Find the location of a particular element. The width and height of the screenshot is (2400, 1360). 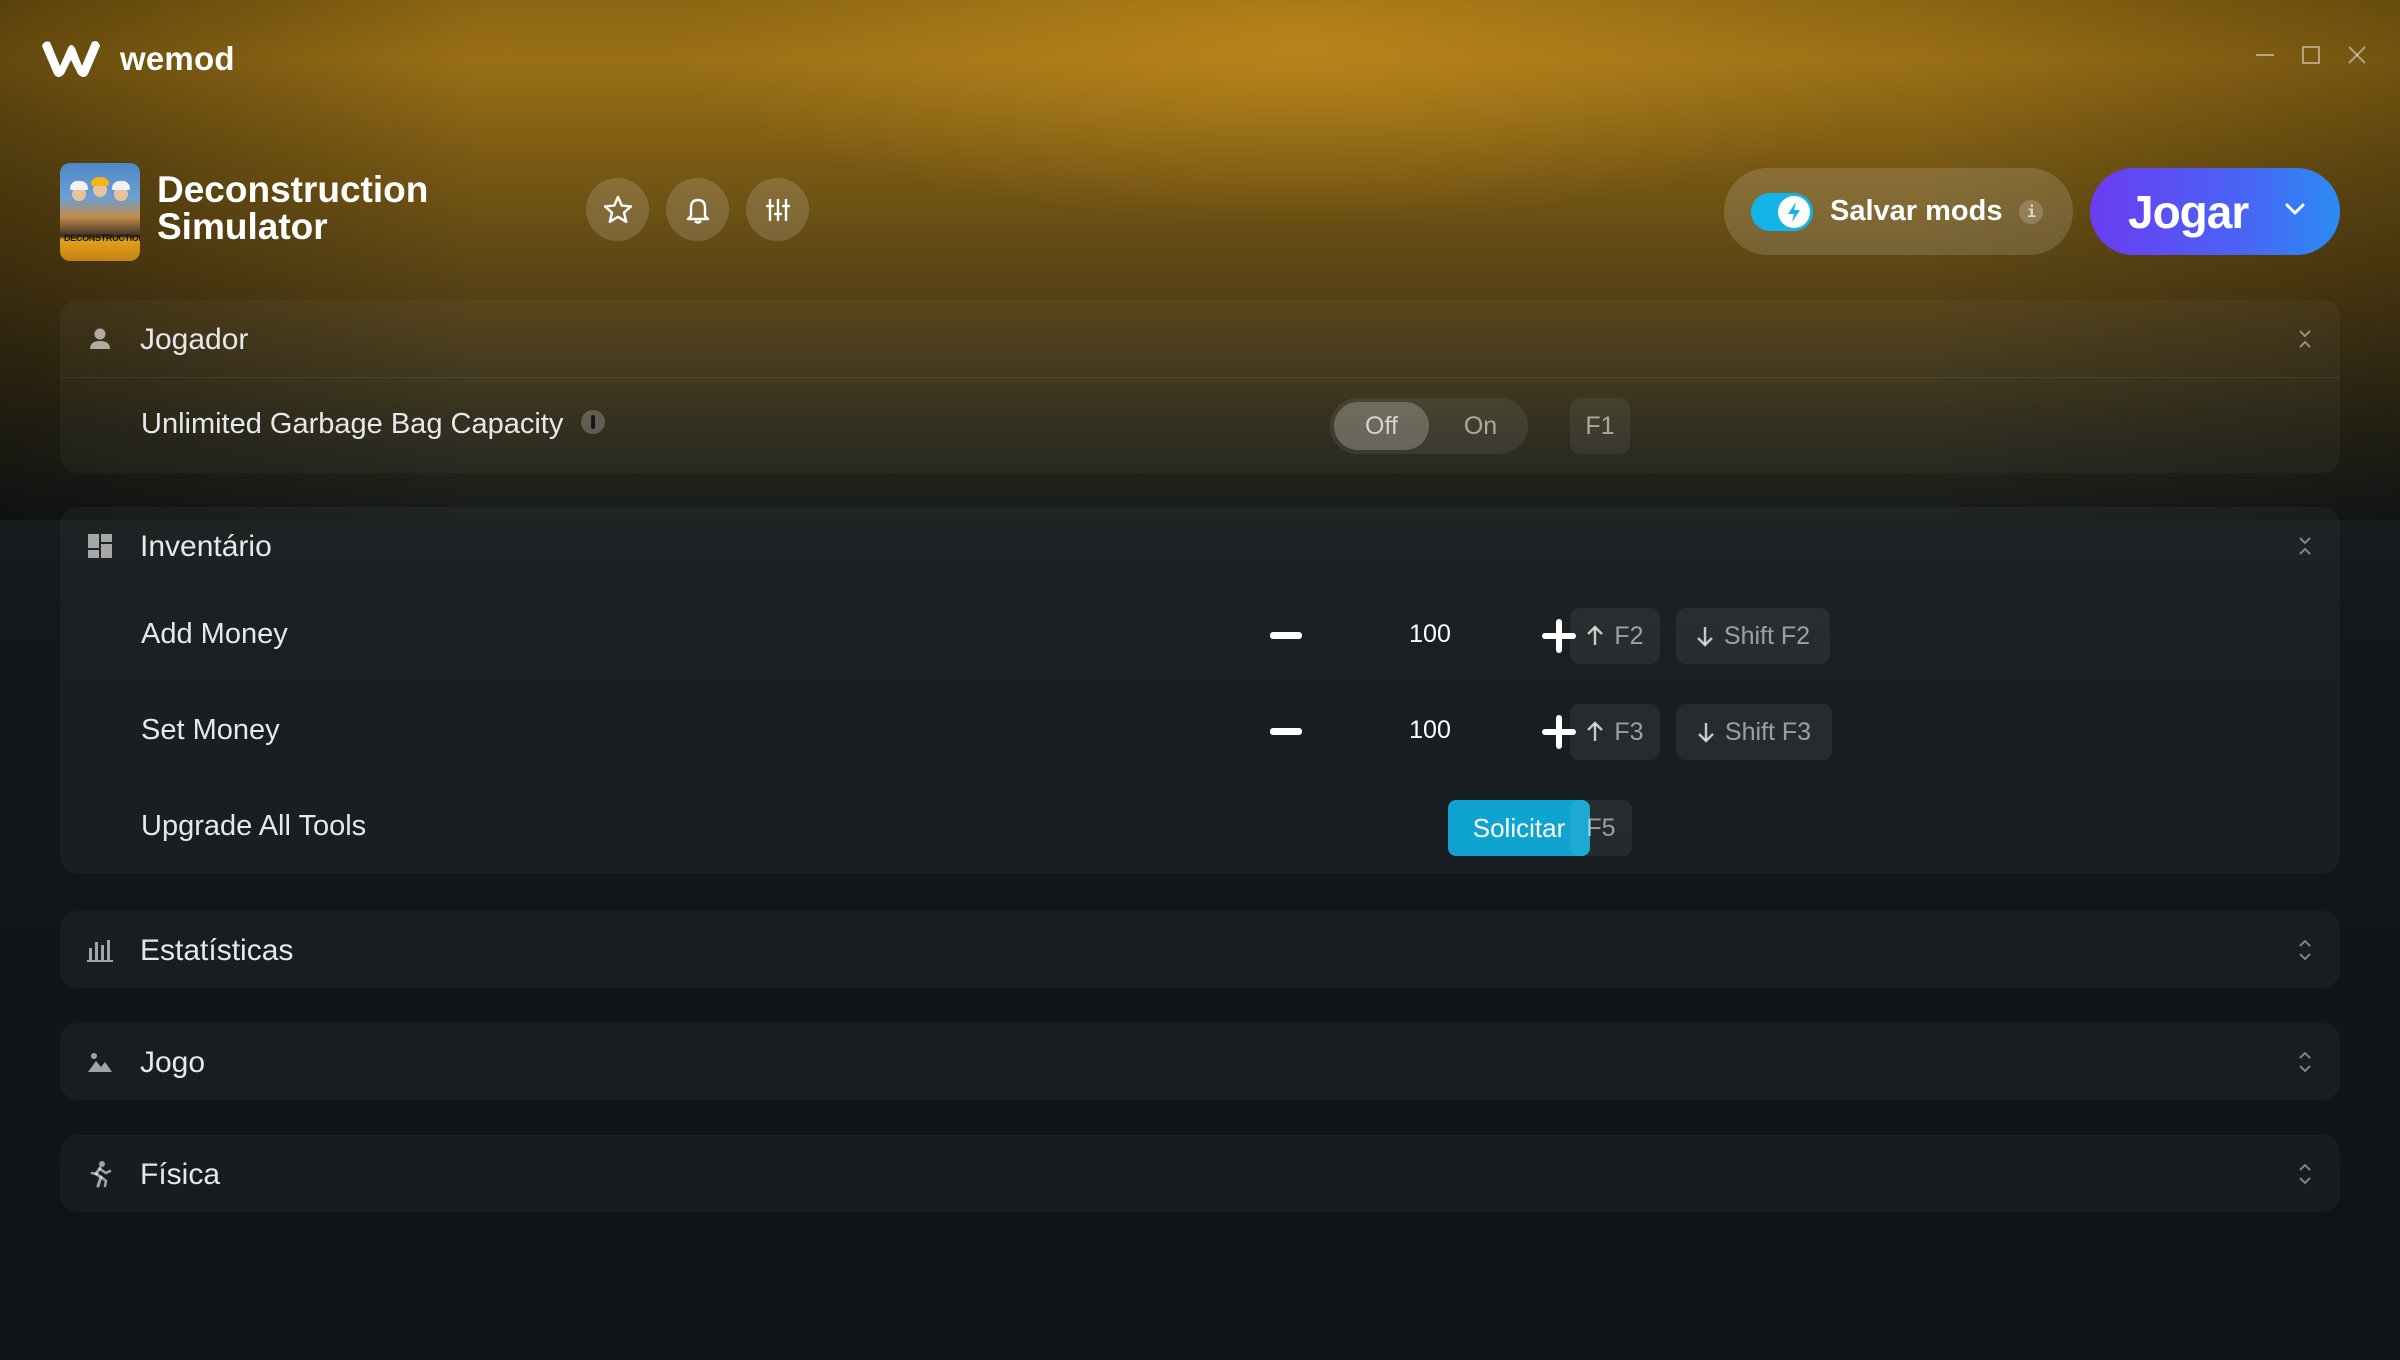

category-header-estatisticas: Estatísticas is located at coordinates (1200, 949).